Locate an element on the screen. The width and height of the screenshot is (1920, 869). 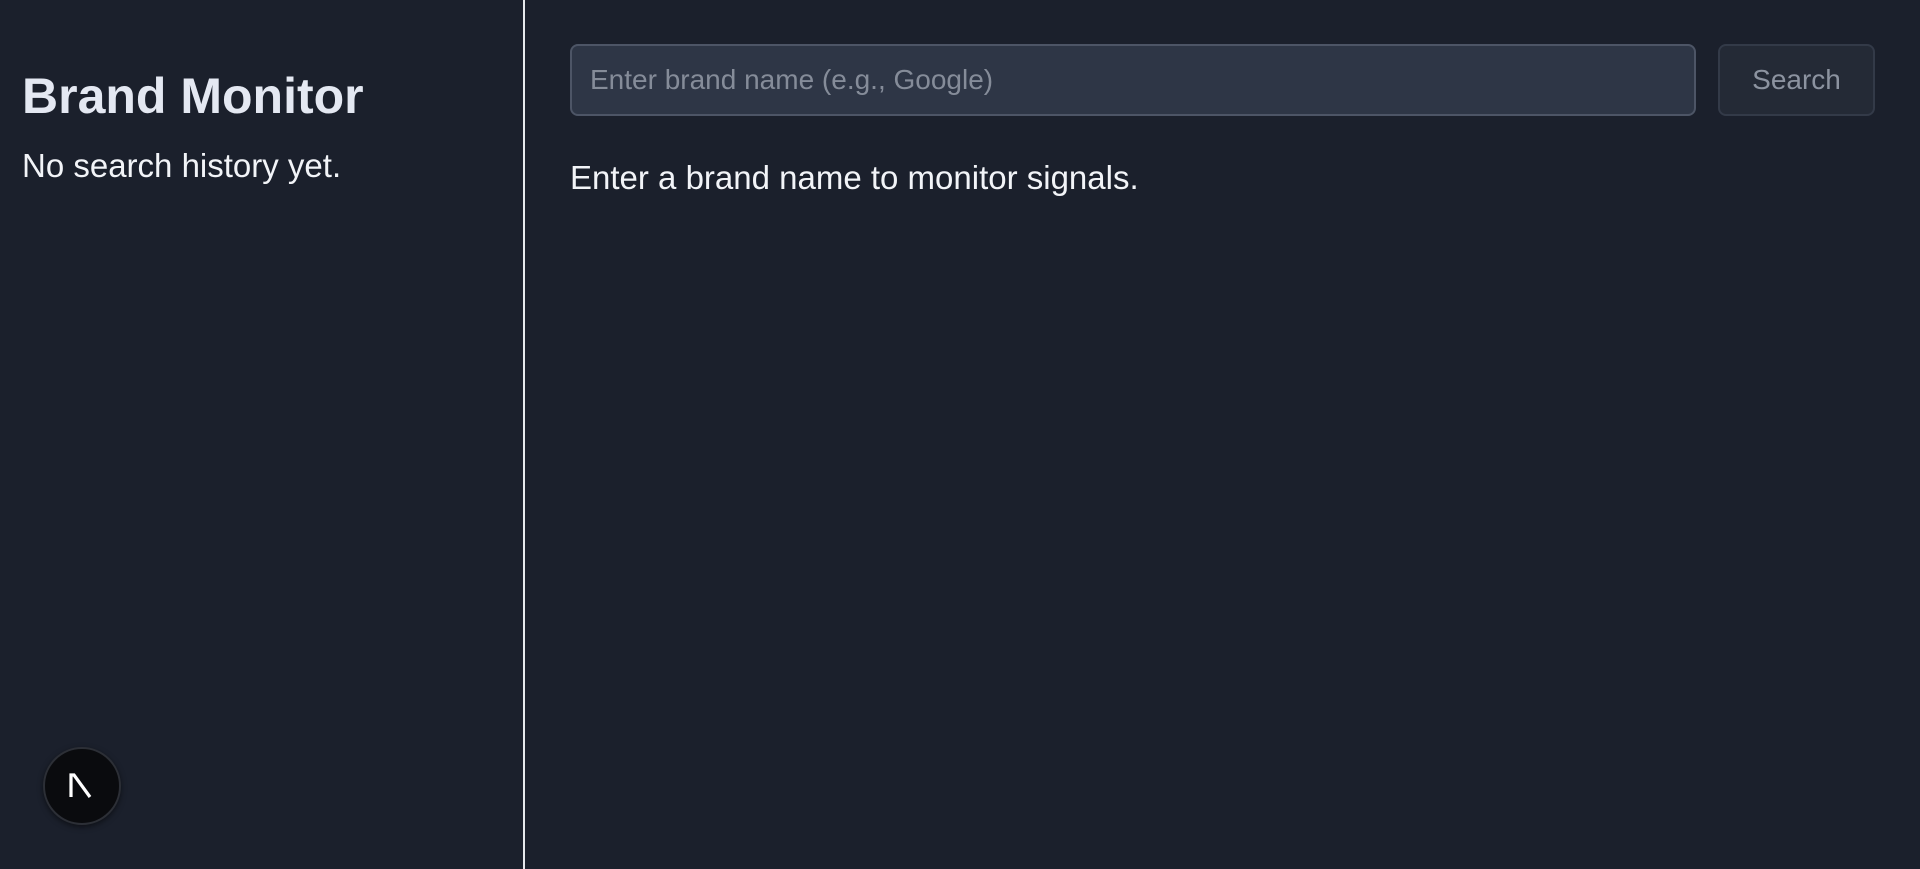
nextjs-logo-glyph is located at coordinates (80, 785).